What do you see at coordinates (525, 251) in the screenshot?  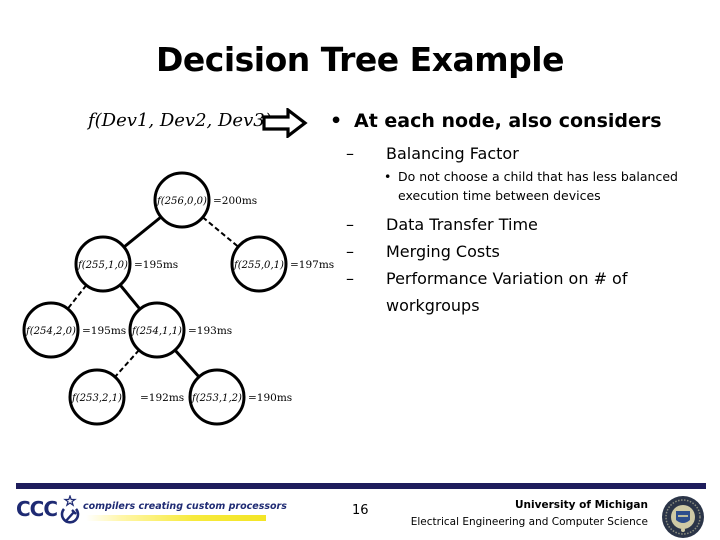 I see `bullet-merging-costs: – Merging Costs` at bounding box center [525, 251].